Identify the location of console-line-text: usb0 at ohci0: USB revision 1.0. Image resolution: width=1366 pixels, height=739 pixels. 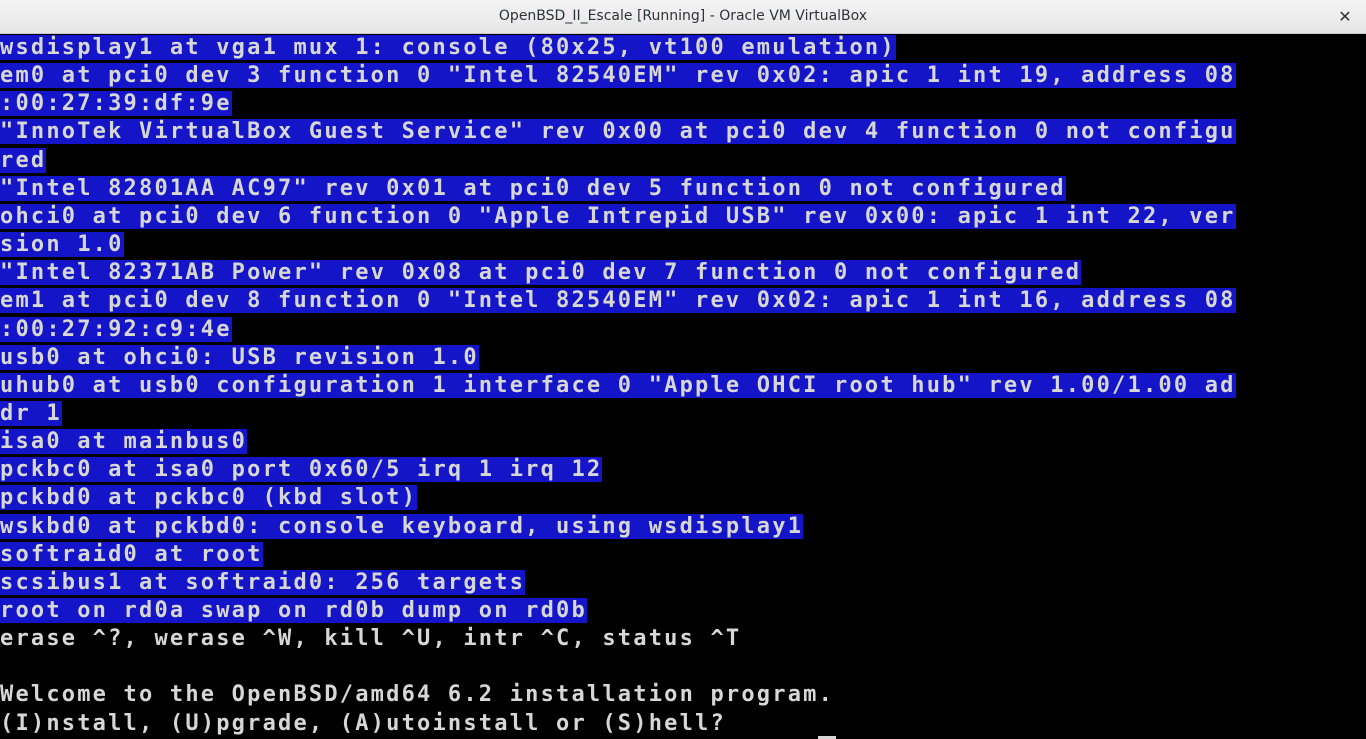
(239, 357).